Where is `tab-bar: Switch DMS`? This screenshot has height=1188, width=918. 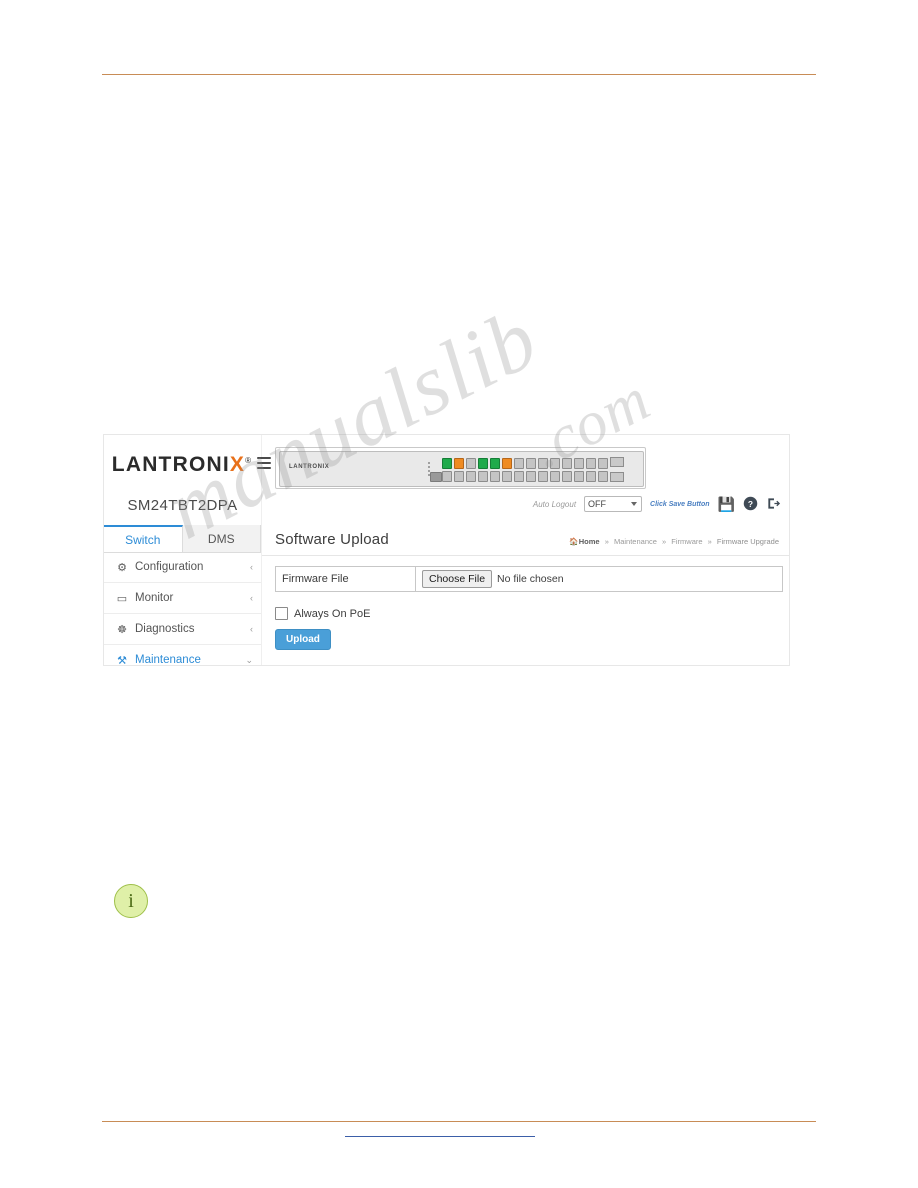 tab-bar: Switch DMS is located at coordinates (182, 539).